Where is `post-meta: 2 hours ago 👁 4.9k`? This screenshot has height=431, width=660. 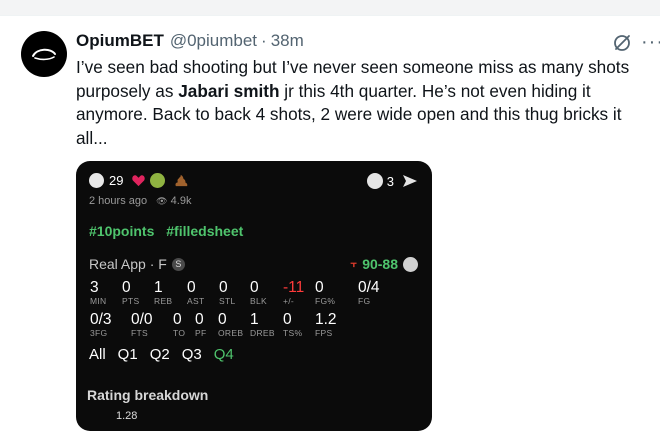
post-meta: 2 hours ago 👁 4.9k is located at coordinates (140, 201).